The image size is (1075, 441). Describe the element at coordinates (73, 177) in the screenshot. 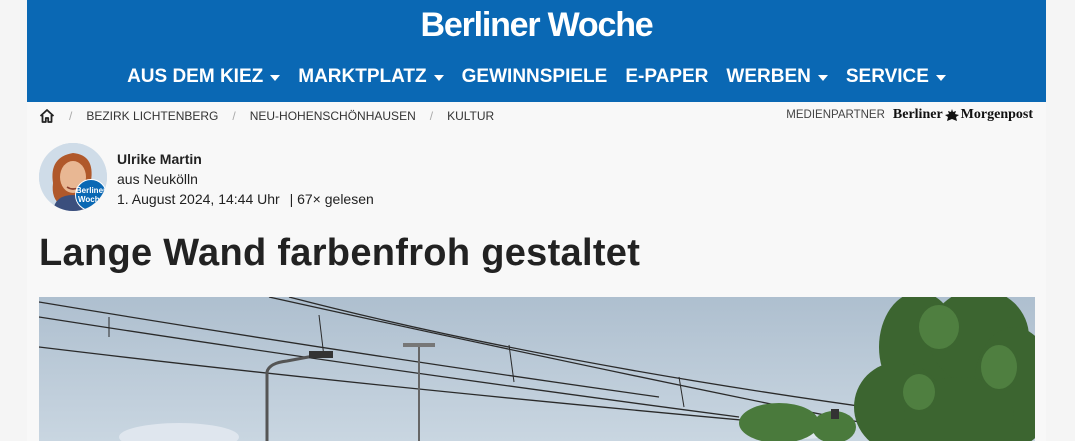

I see `avatar: Berliner Woche` at that location.